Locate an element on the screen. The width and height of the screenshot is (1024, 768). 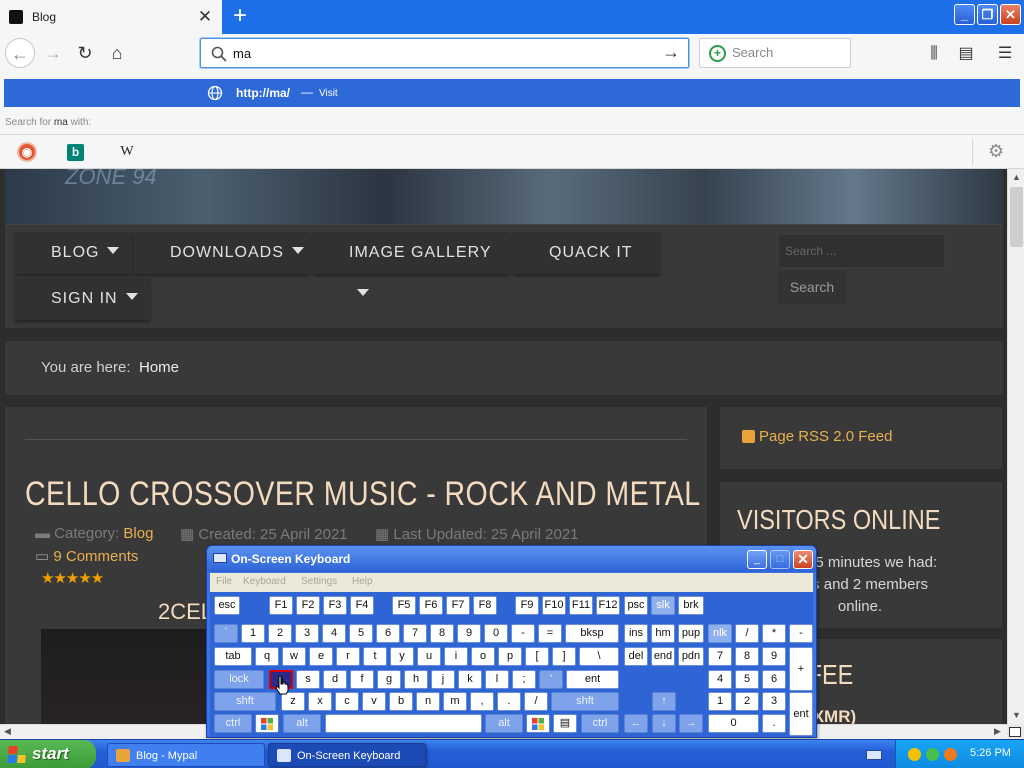
key-f10: F10 is located at coordinates (554, 605).